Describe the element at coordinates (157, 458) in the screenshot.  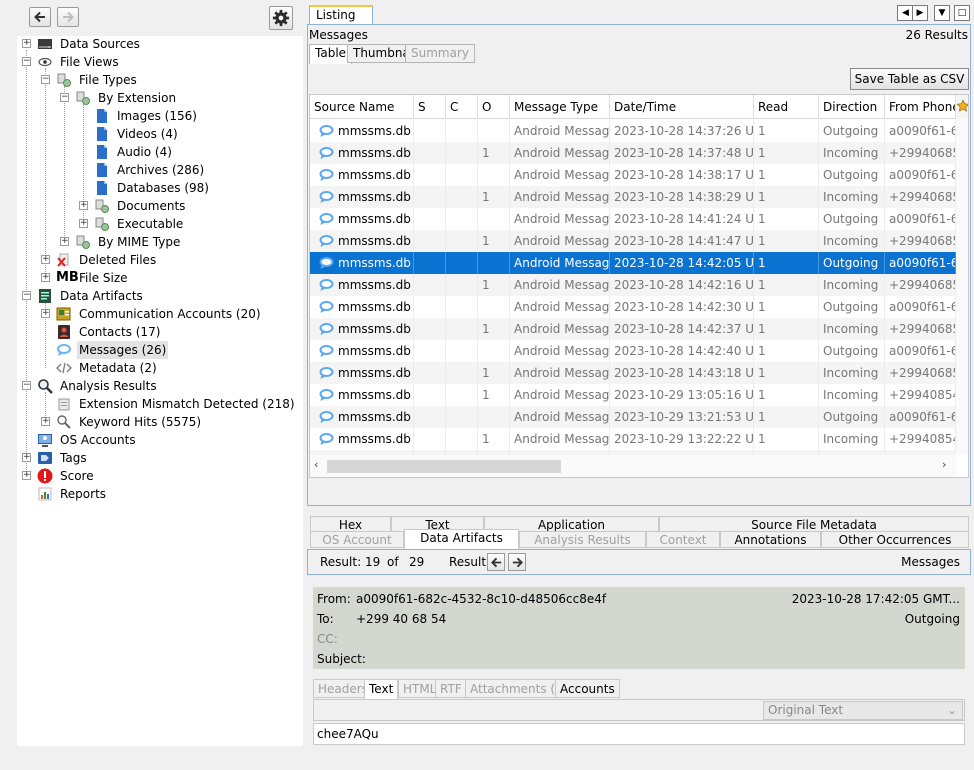
I see `tree-item-tags: + Tags` at that location.